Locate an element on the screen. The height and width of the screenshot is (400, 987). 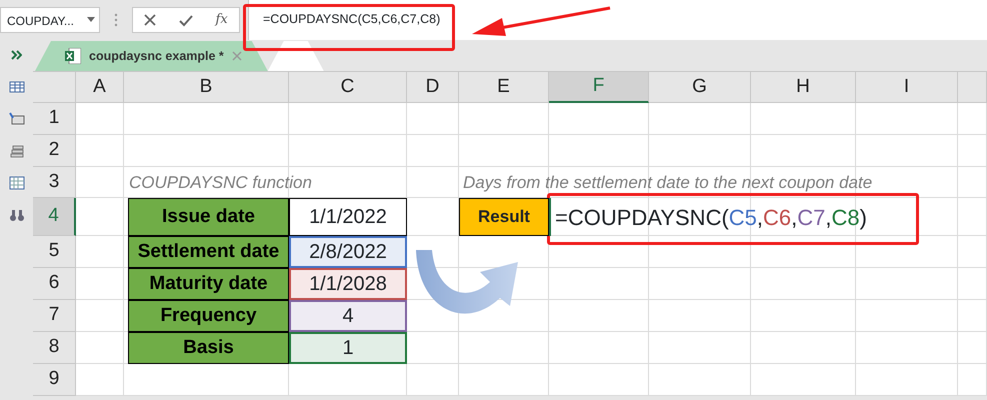
excel-file-icon is located at coordinates (73, 56).